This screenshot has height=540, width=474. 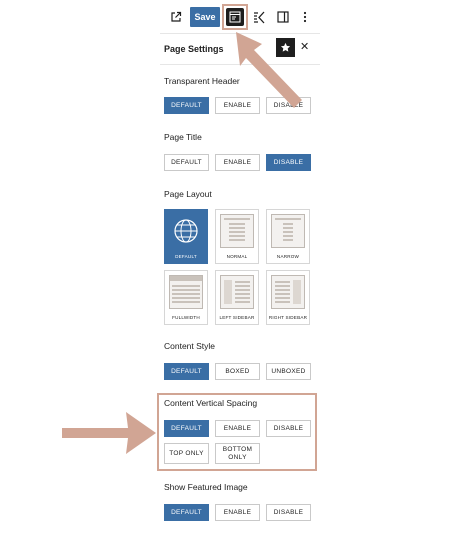 What do you see at coordinates (288, 512) in the screenshot?
I see `featured-image-disable-button: DISABLE` at bounding box center [288, 512].